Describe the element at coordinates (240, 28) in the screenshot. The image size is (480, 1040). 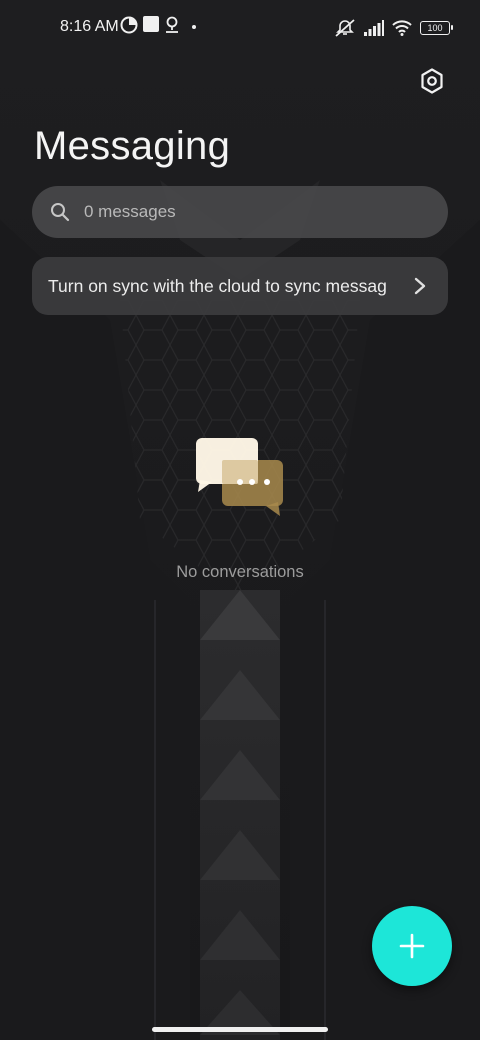
I see `status-bar: 8:16 AM 100` at that location.